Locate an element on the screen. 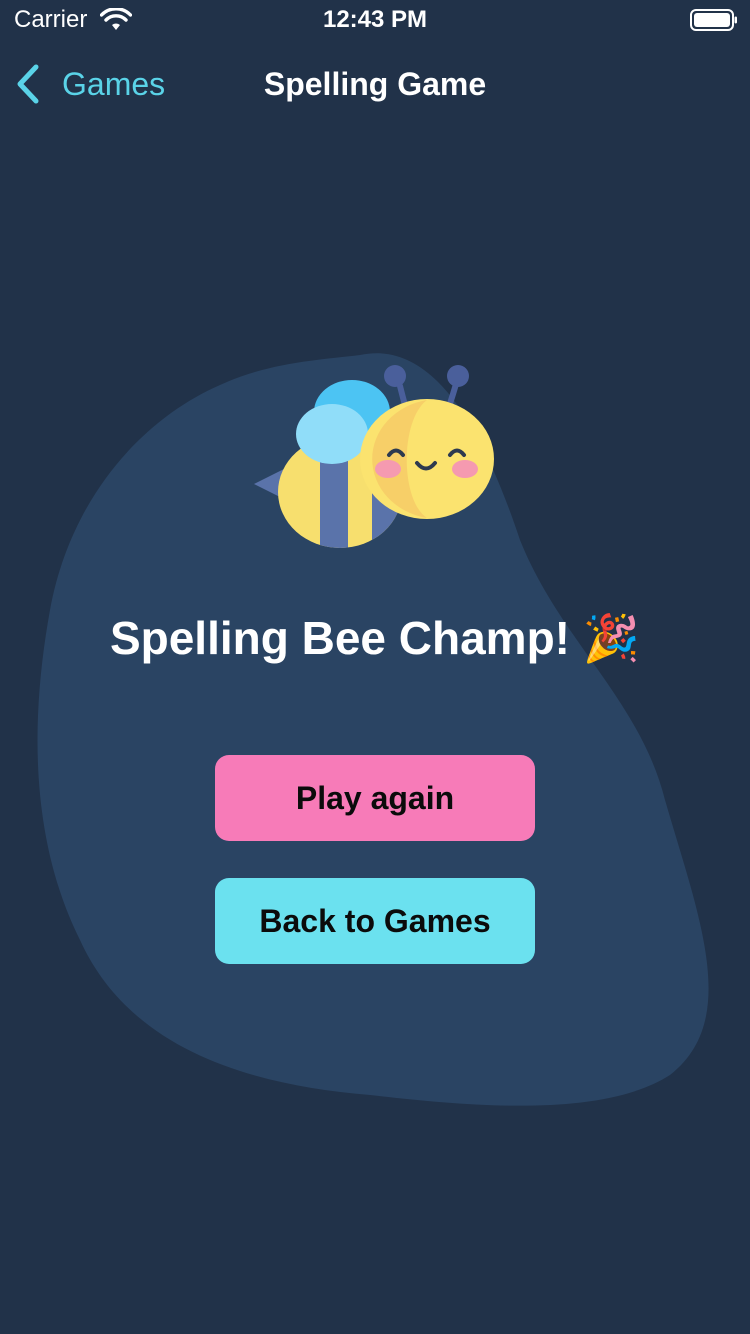 The width and height of the screenshot is (750, 1334). result-heading: Spelling Bee Champ! 🎉 is located at coordinates (375, 638).